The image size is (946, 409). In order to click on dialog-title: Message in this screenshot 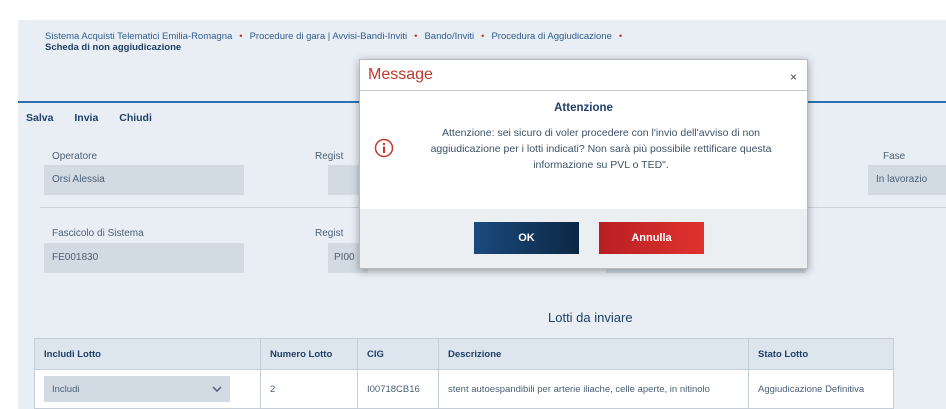, I will do `click(400, 74)`.